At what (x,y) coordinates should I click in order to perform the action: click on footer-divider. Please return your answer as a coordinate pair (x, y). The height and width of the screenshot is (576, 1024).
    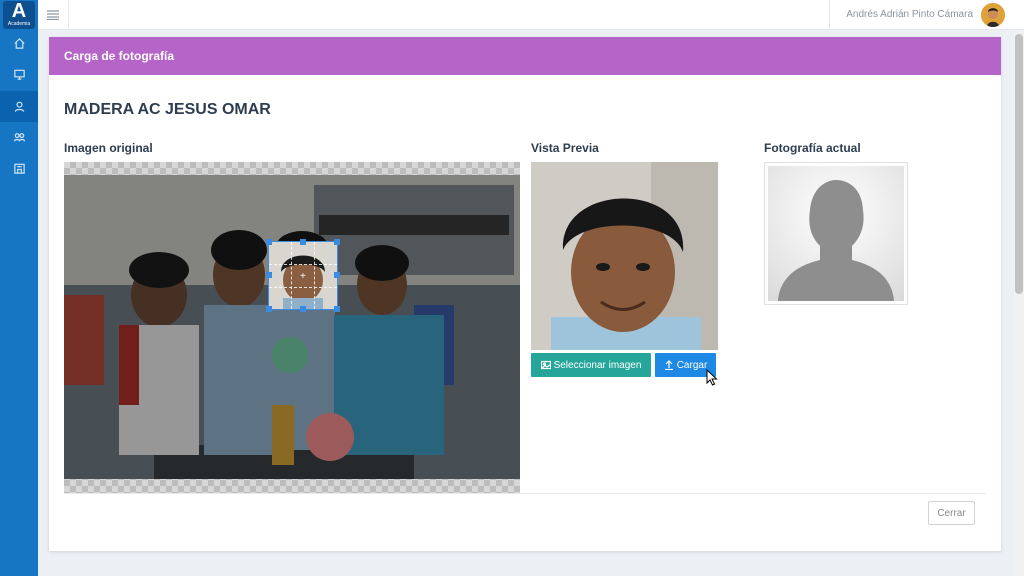
    Looking at the image, I should click on (525, 493).